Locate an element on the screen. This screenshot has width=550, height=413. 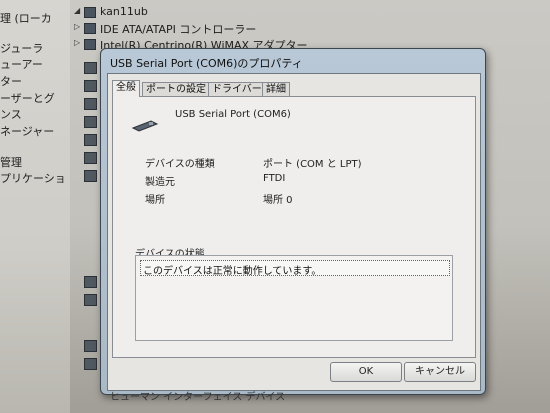
location-value: 場所 0 is located at coordinates (278, 200).